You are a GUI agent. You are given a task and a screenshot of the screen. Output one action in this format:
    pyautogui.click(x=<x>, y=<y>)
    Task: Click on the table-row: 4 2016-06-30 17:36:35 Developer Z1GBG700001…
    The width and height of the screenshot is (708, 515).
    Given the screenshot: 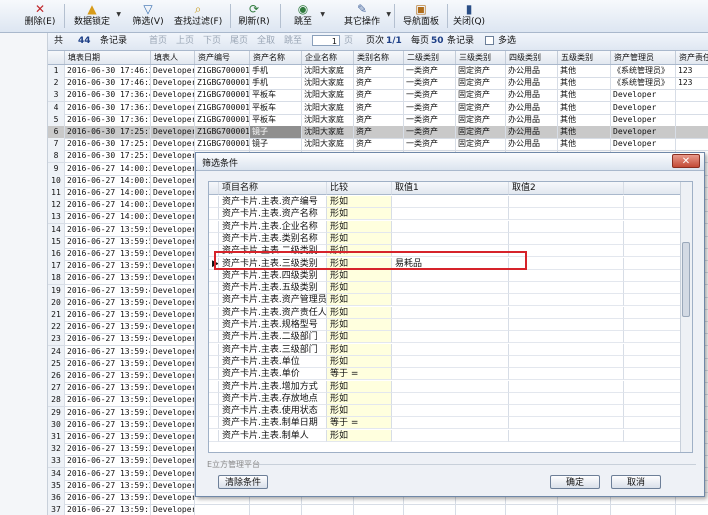 What is the action you would take?
    pyautogui.click(x=378, y=108)
    